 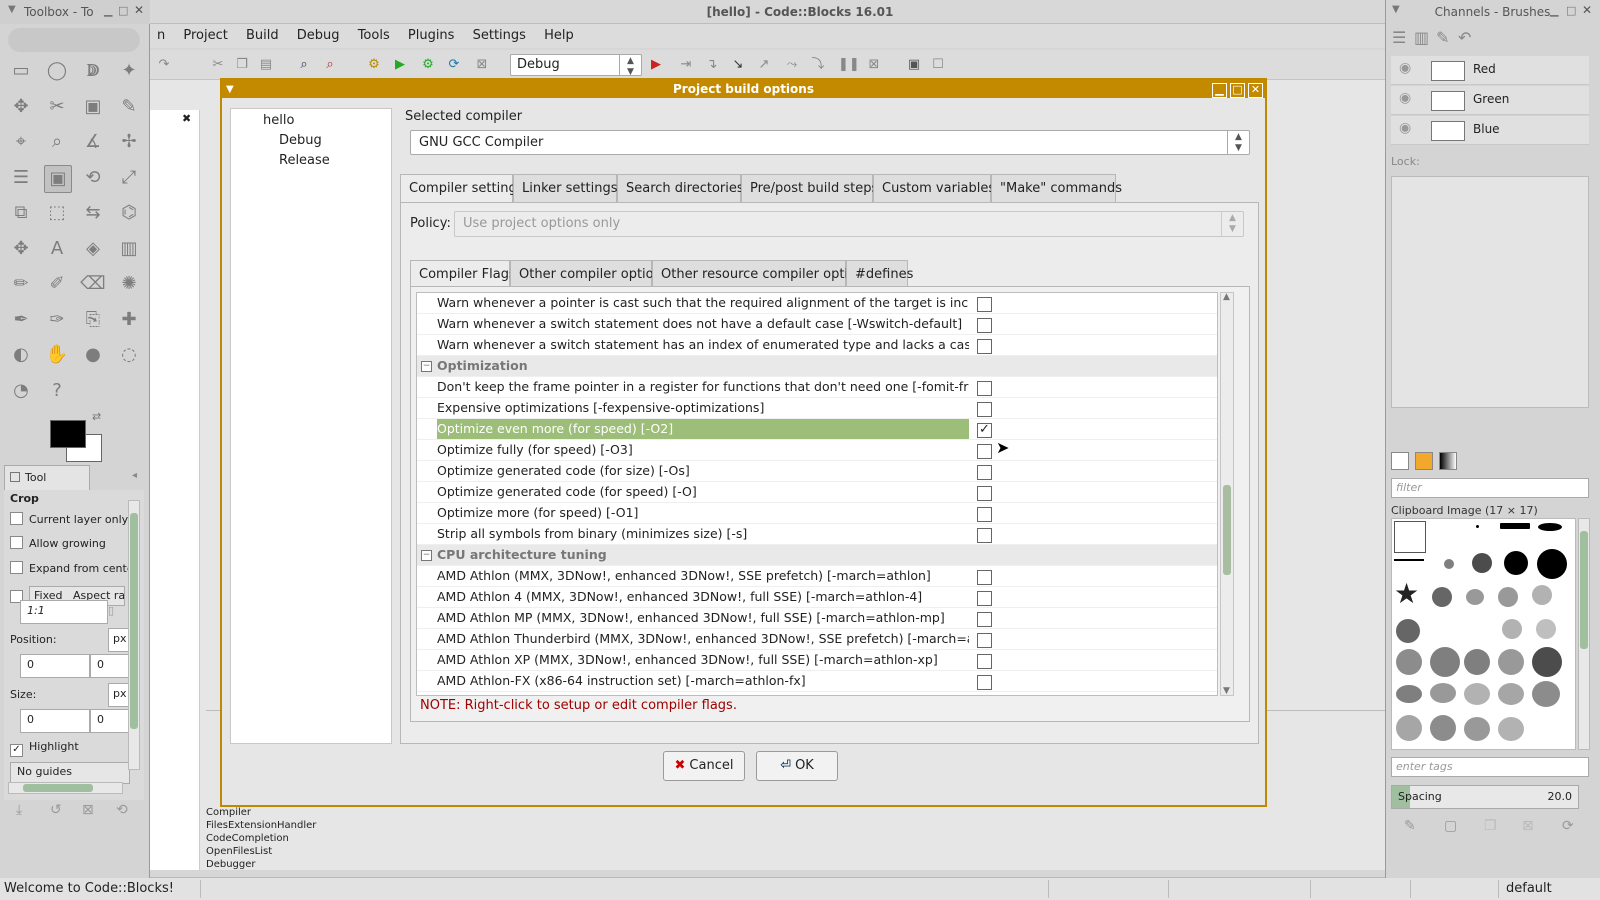 What do you see at coordinates (21, 320) in the screenshot?
I see `ink-tool-icon: ✒` at bounding box center [21, 320].